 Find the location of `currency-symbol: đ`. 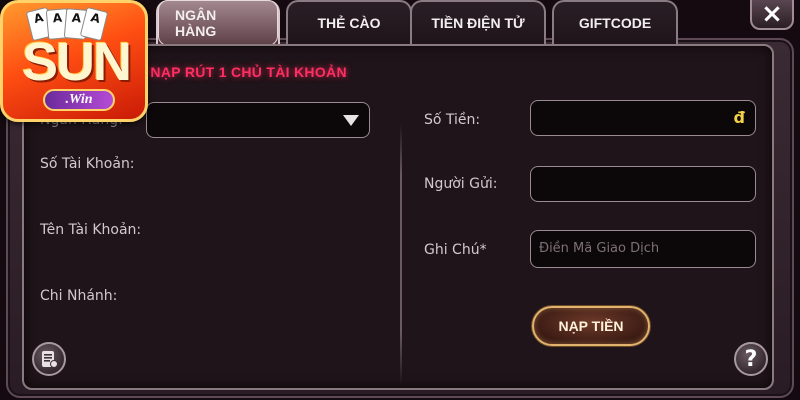

currency-symbol: đ is located at coordinates (739, 117).